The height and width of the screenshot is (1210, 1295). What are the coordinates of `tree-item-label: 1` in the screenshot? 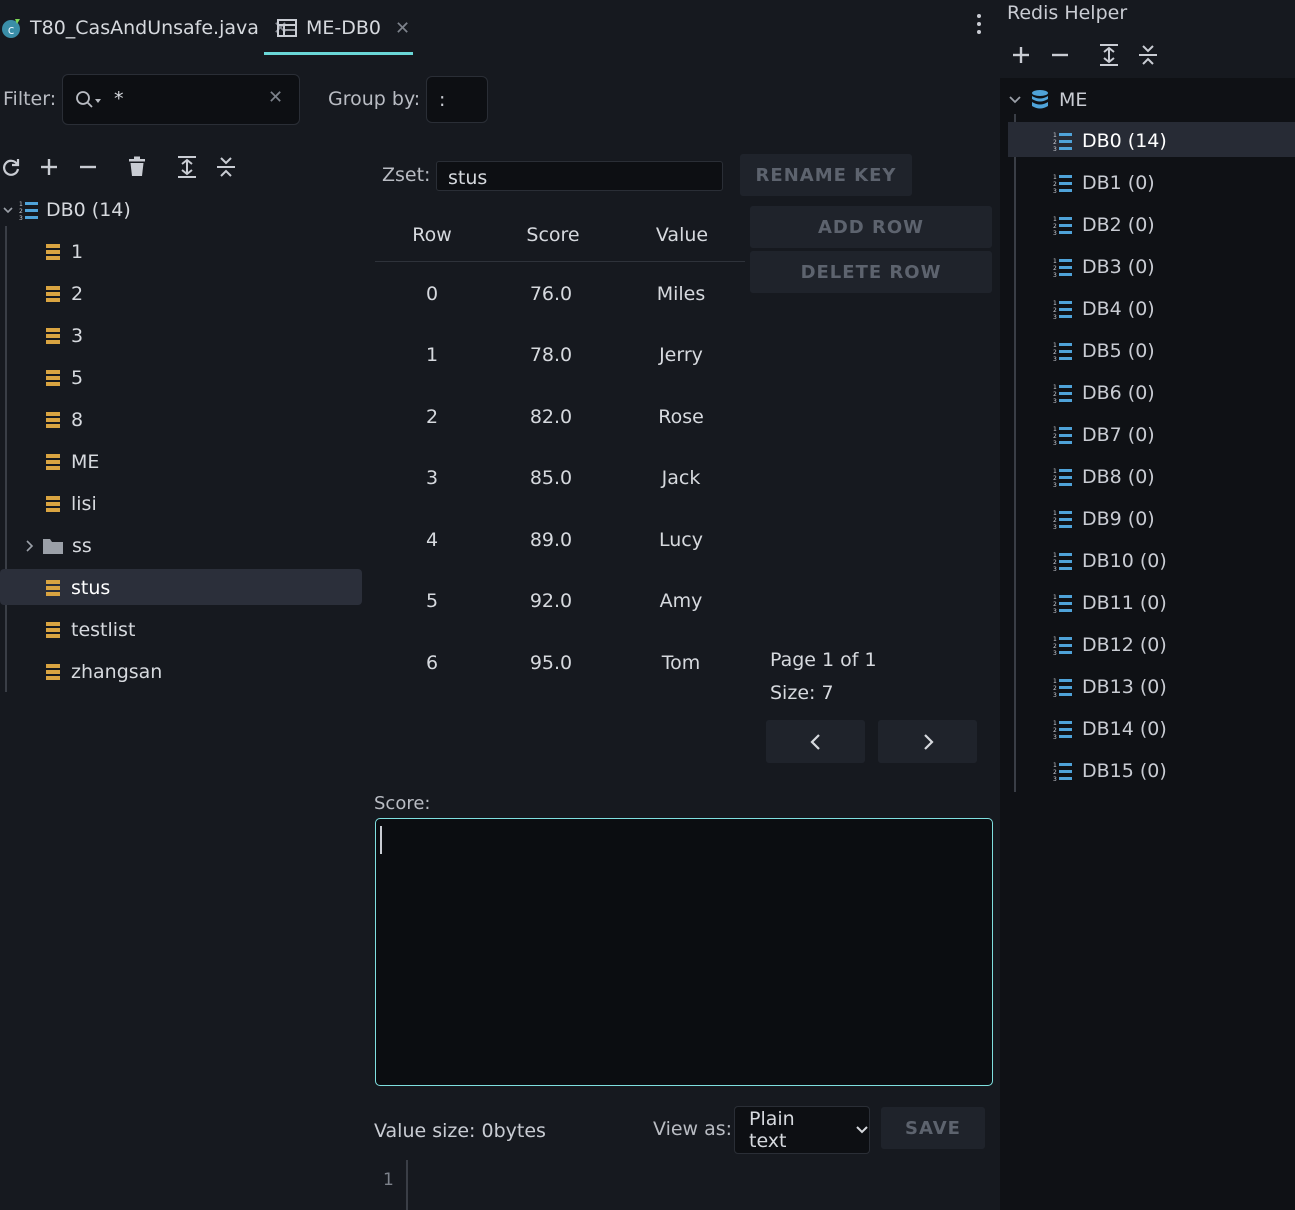 It's located at (77, 252).